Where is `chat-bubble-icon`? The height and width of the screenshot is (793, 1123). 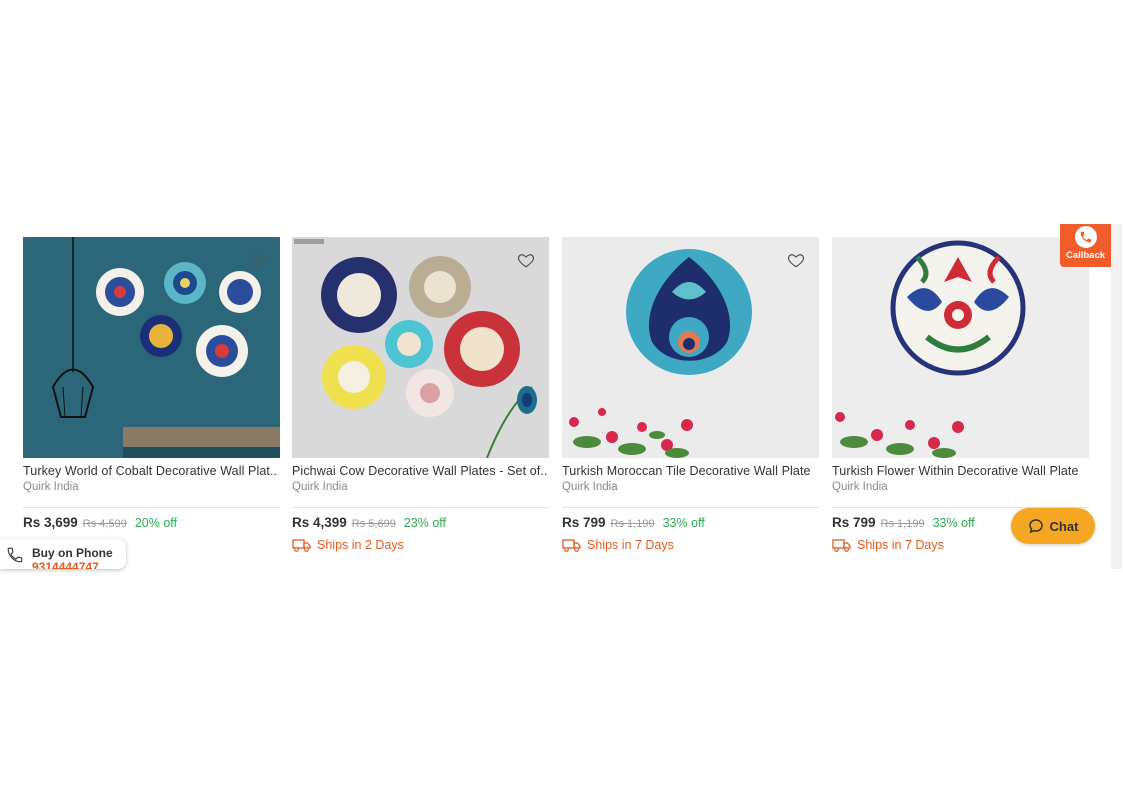
chat-bubble-icon is located at coordinates (1035, 526).